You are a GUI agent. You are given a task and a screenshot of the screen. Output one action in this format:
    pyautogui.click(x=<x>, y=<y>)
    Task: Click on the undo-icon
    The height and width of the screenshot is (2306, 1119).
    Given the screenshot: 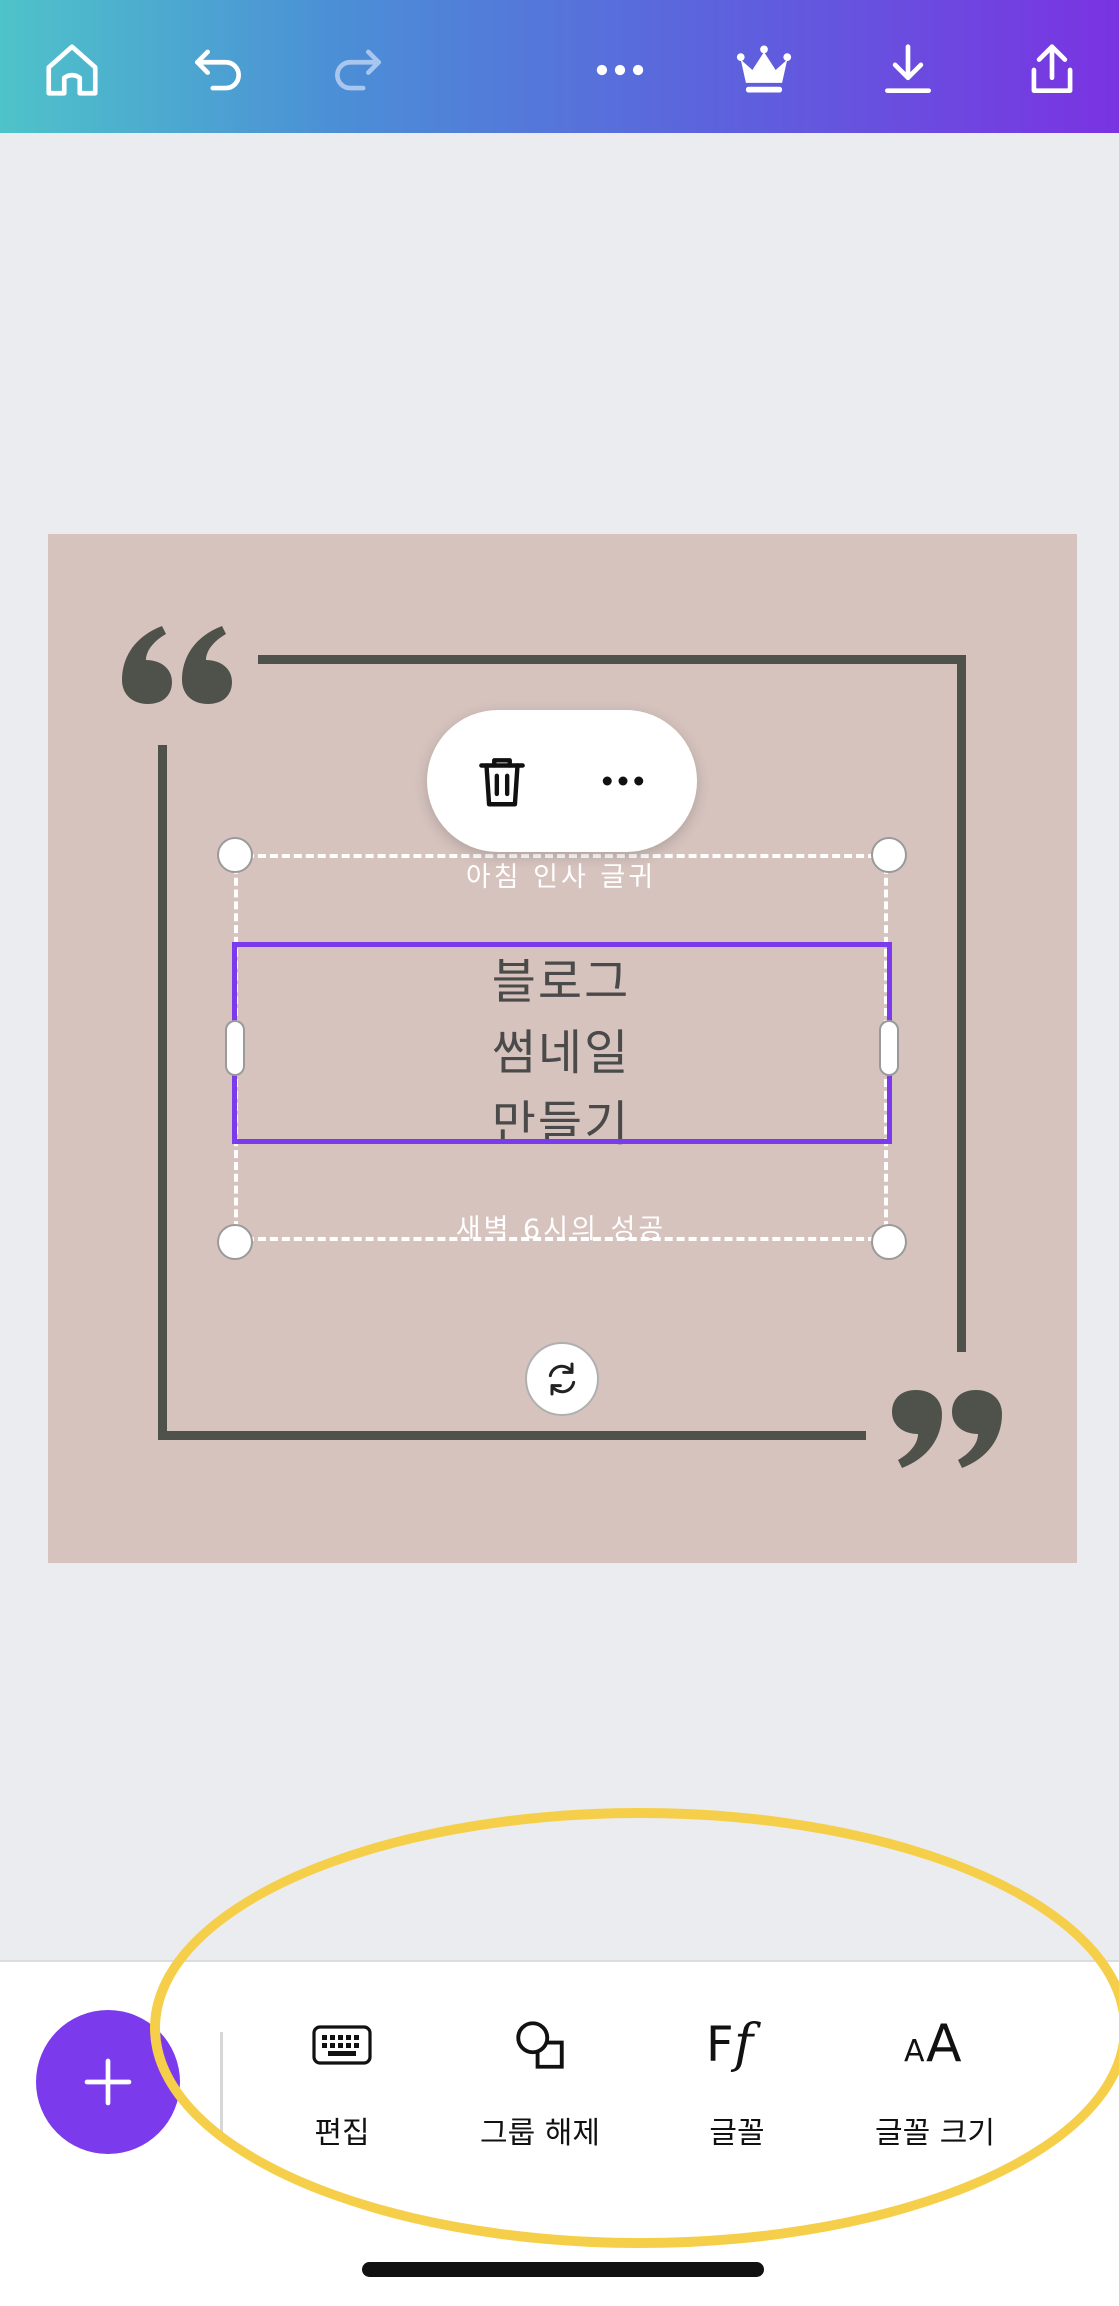 What is the action you would take?
    pyautogui.click(x=218, y=70)
    